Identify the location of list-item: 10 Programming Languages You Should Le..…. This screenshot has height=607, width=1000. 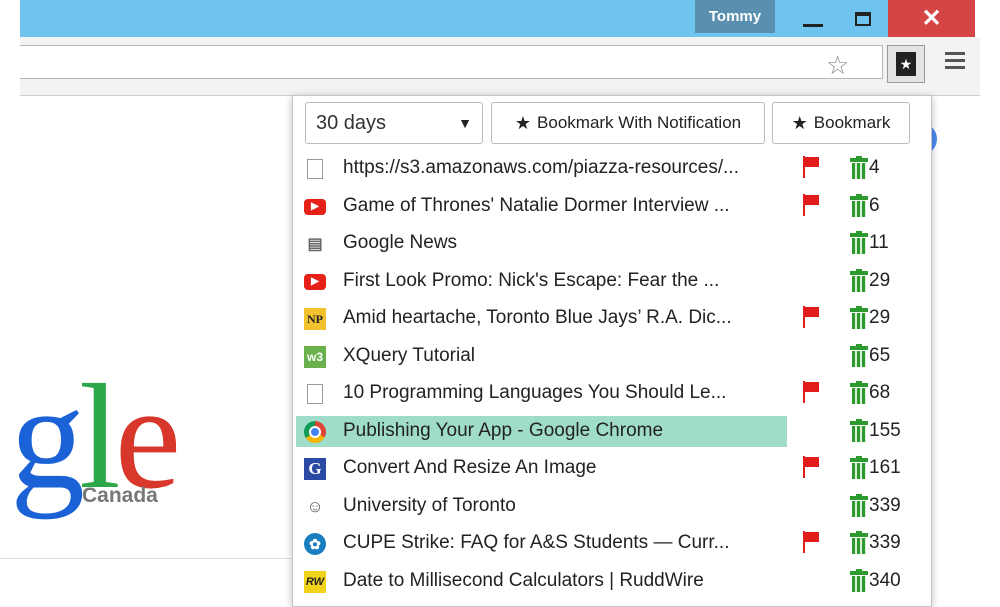
(612, 394).